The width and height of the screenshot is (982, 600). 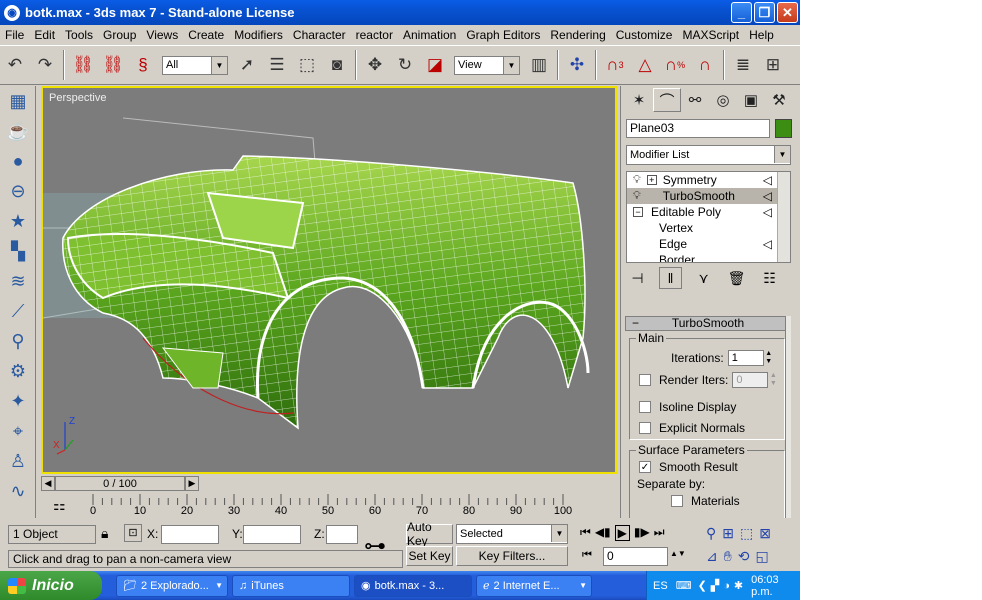 What do you see at coordinates (638, 212) in the screenshot?
I see `collapse-icon: −` at bounding box center [638, 212].